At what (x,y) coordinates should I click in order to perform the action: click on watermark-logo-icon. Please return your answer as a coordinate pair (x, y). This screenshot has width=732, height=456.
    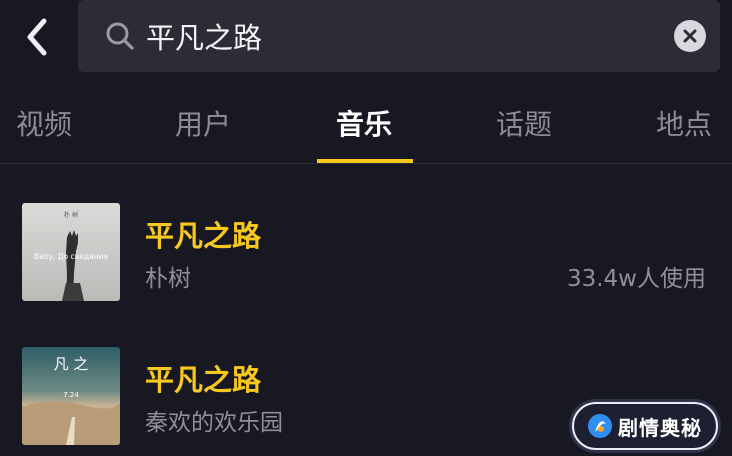
    Looking at the image, I should click on (600, 426).